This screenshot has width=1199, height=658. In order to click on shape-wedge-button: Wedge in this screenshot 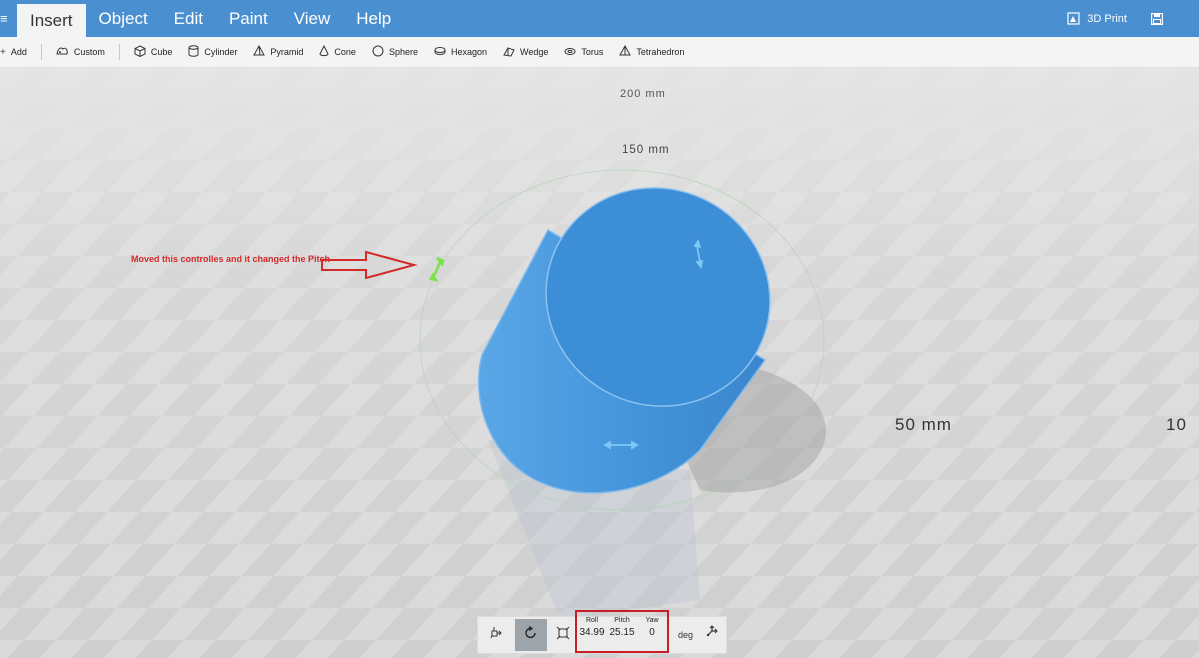, I will do `click(525, 52)`.